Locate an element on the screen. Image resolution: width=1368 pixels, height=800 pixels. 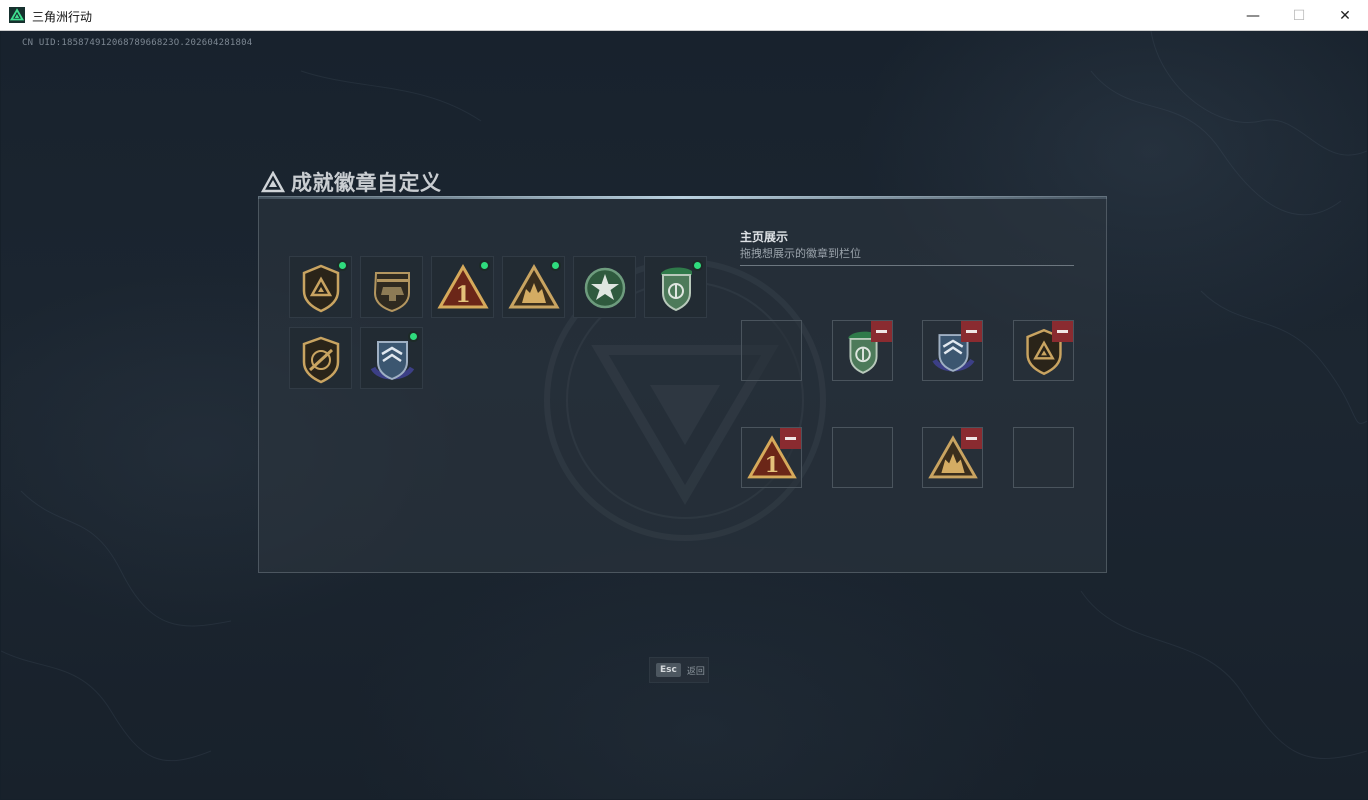
maximize-button: ☐ is located at coordinates (1299, 15).